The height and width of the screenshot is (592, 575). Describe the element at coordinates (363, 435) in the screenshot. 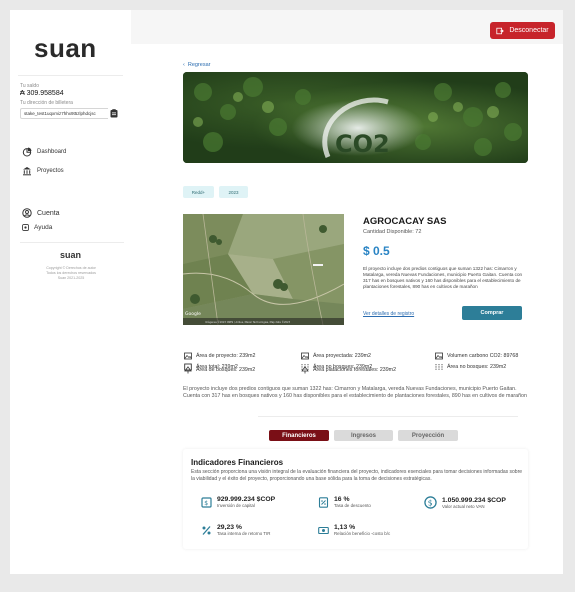

I see `tab-ingresos: Ingresos` at that location.